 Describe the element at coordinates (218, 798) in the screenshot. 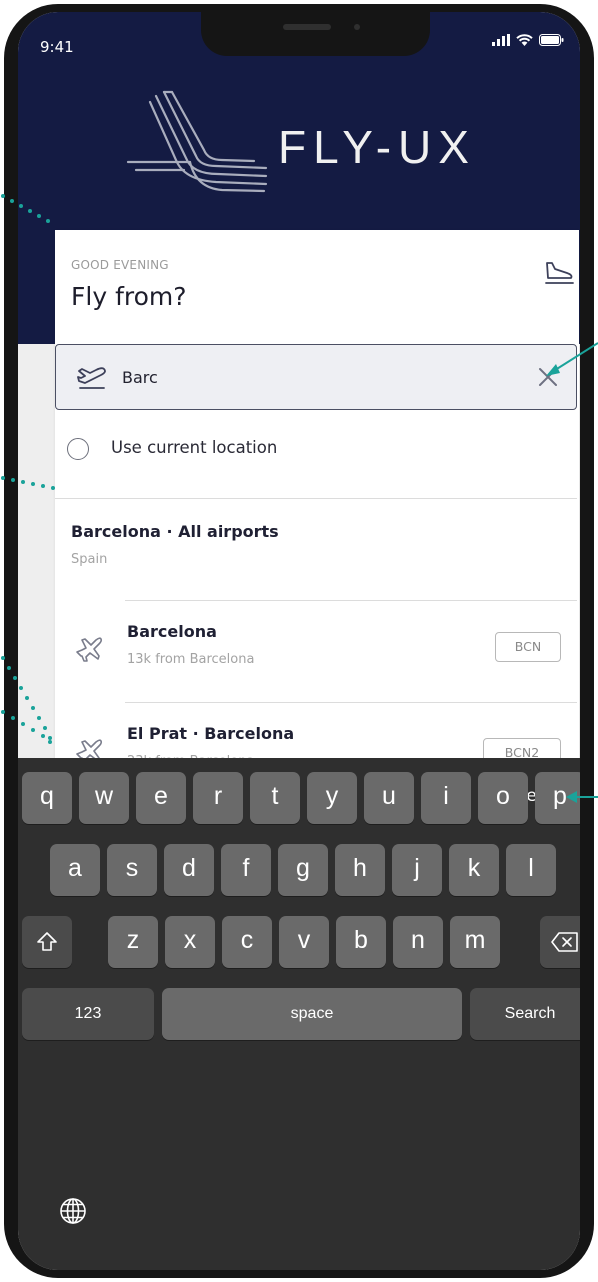

I see `key-r: r` at that location.